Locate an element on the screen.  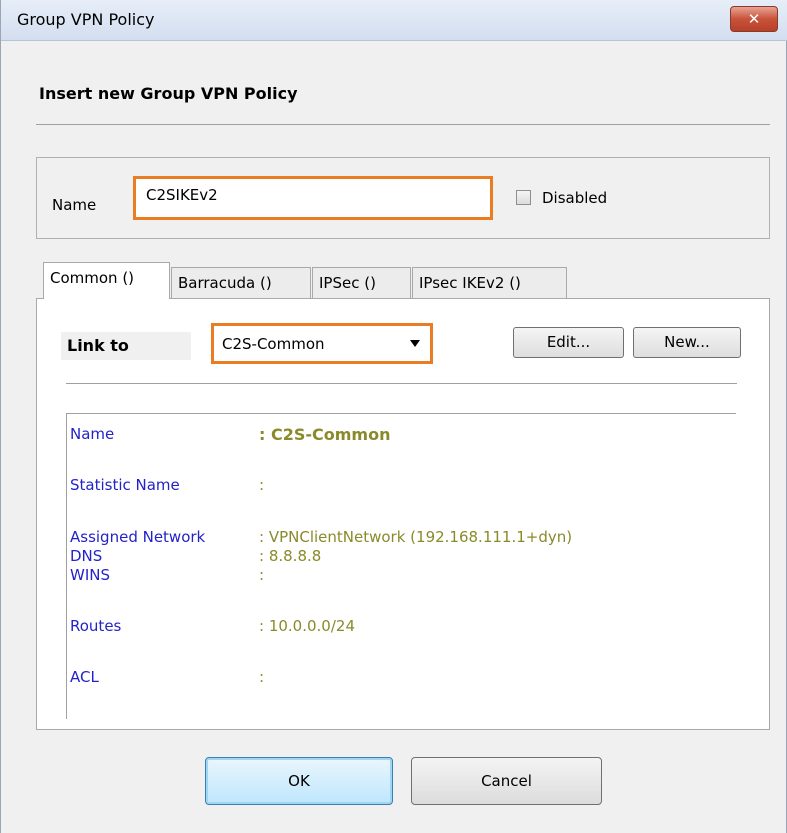
info-value-routes: : 10.0.0.0/24 is located at coordinates (307, 626).